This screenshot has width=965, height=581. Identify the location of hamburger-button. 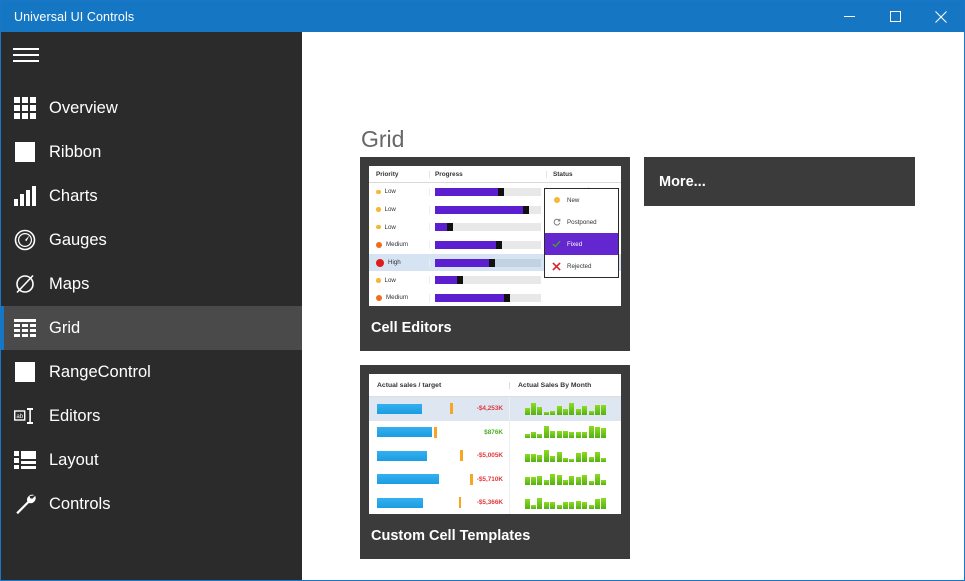
(151, 54).